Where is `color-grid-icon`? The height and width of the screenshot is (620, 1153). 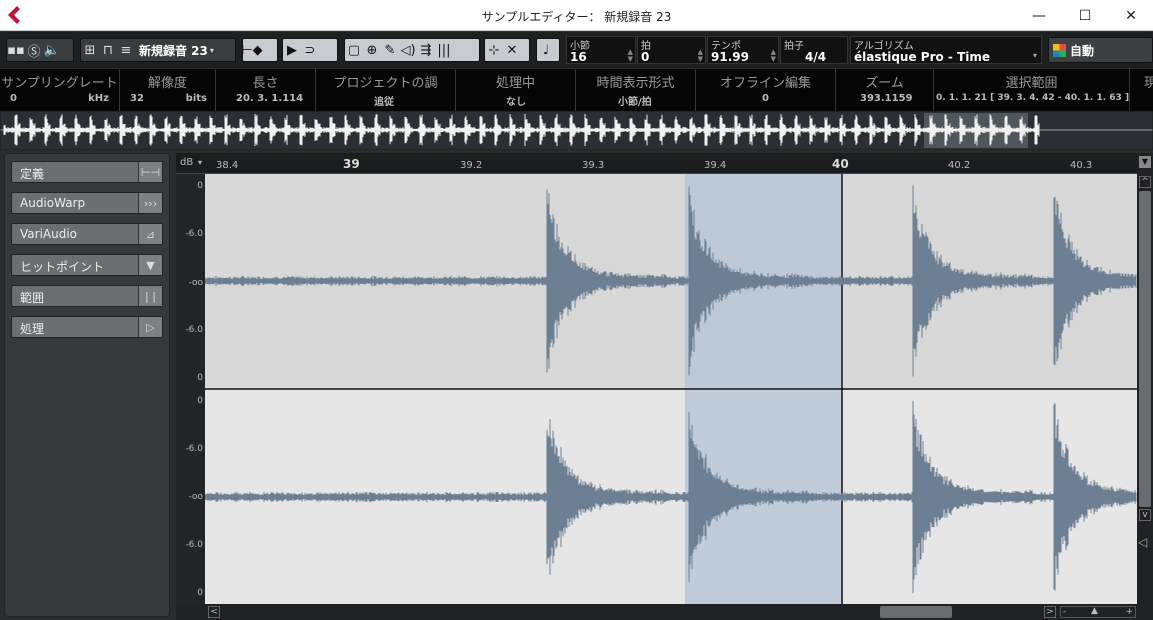
color-grid-icon is located at coordinates (1059, 50).